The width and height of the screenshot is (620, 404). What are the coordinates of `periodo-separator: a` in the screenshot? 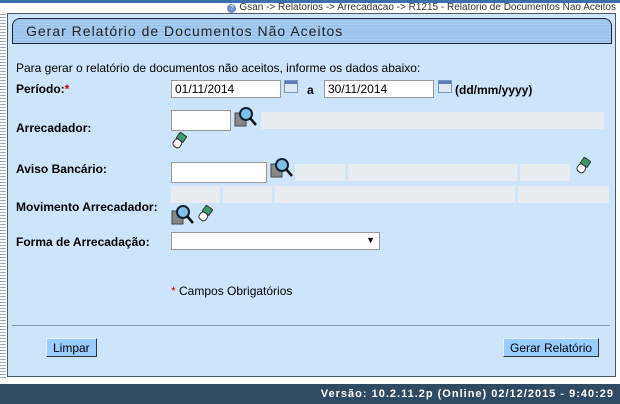 It's located at (310, 90).